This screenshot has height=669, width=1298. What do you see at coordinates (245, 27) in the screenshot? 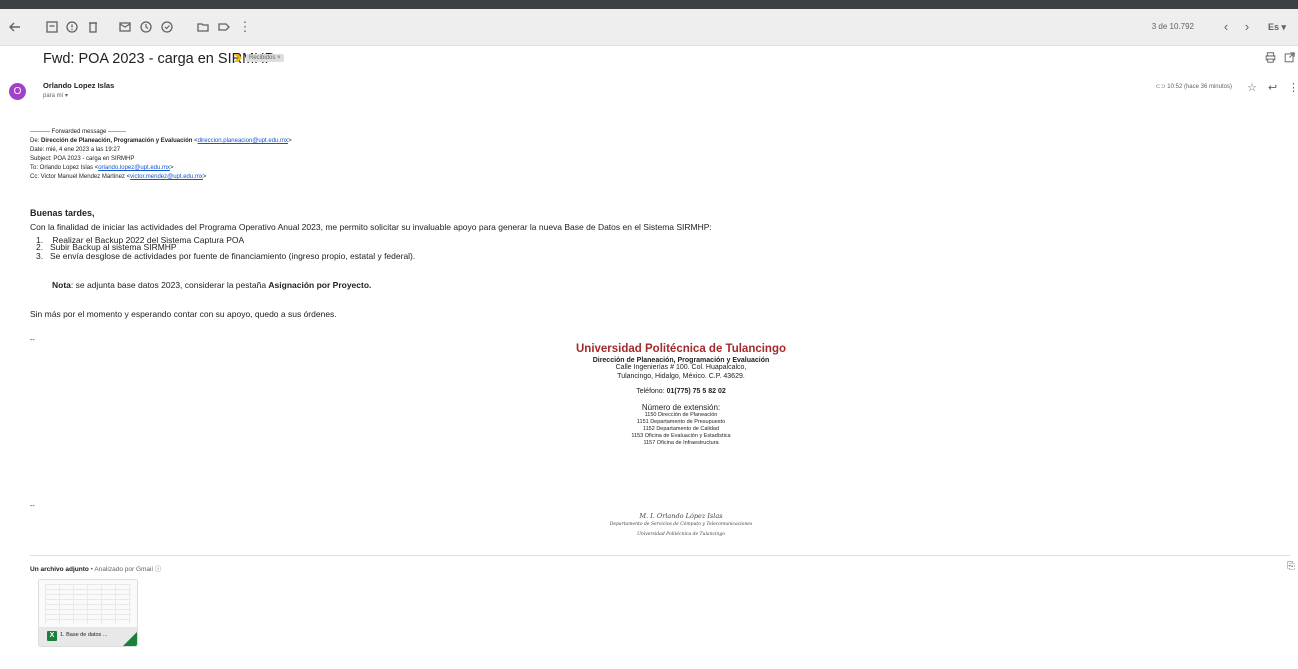
I see `more-options-icon: ⋮` at bounding box center [245, 27].